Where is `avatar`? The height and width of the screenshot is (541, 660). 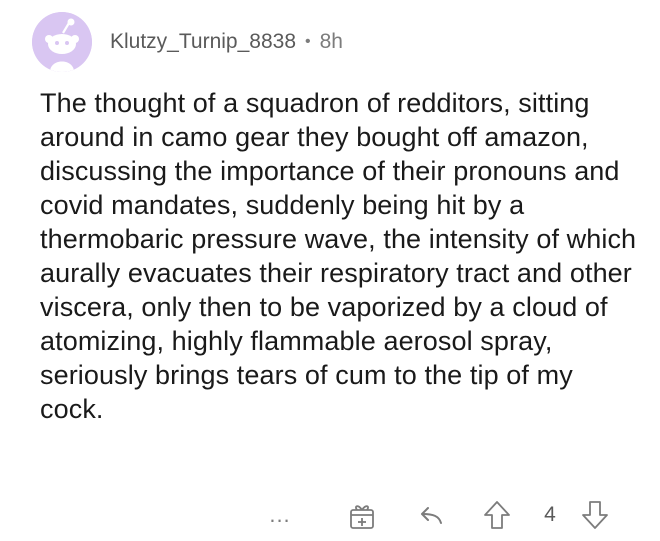
avatar is located at coordinates (62, 42).